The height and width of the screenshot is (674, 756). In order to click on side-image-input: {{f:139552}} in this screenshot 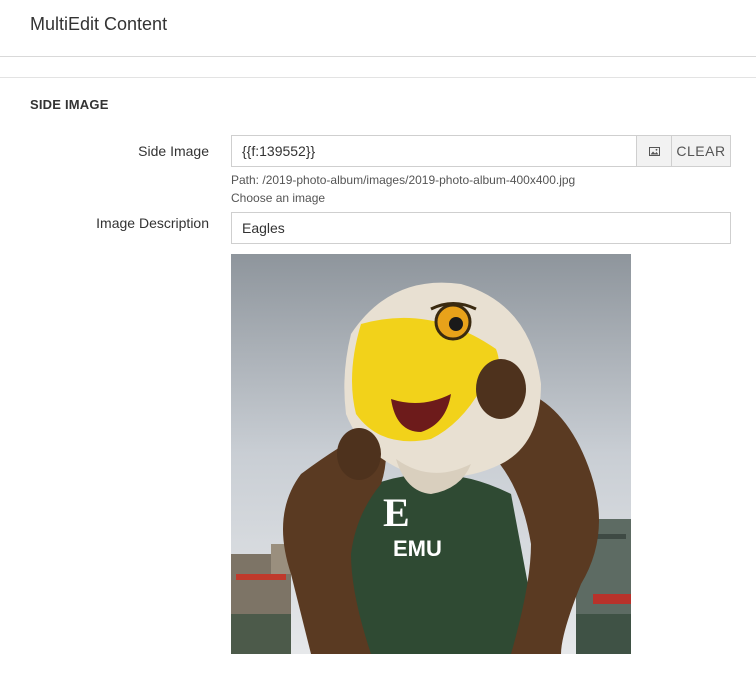, I will do `click(433, 151)`.